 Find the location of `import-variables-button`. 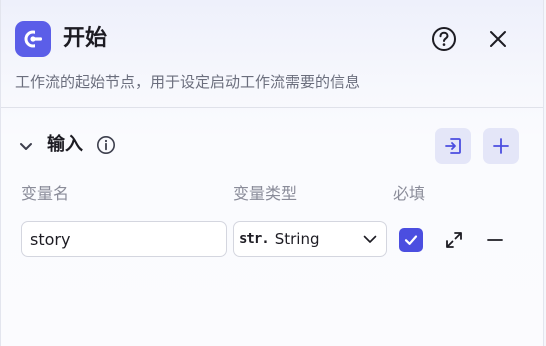

import-variables-button is located at coordinates (453, 146).